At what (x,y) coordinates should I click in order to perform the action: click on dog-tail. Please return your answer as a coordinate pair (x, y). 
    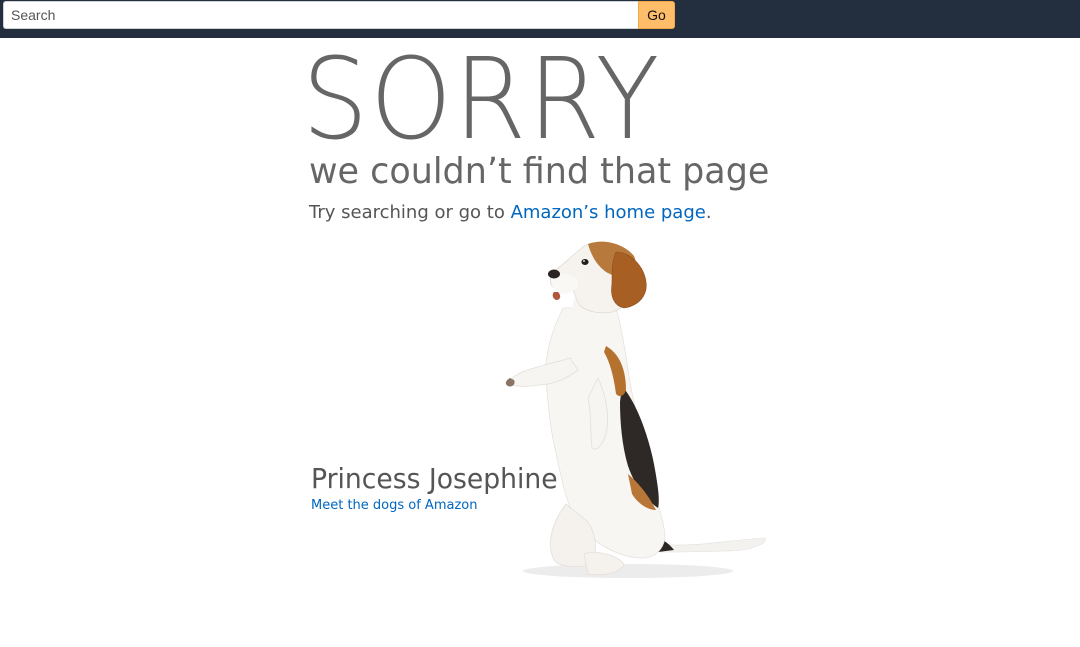
    Looking at the image, I should click on (712, 545).